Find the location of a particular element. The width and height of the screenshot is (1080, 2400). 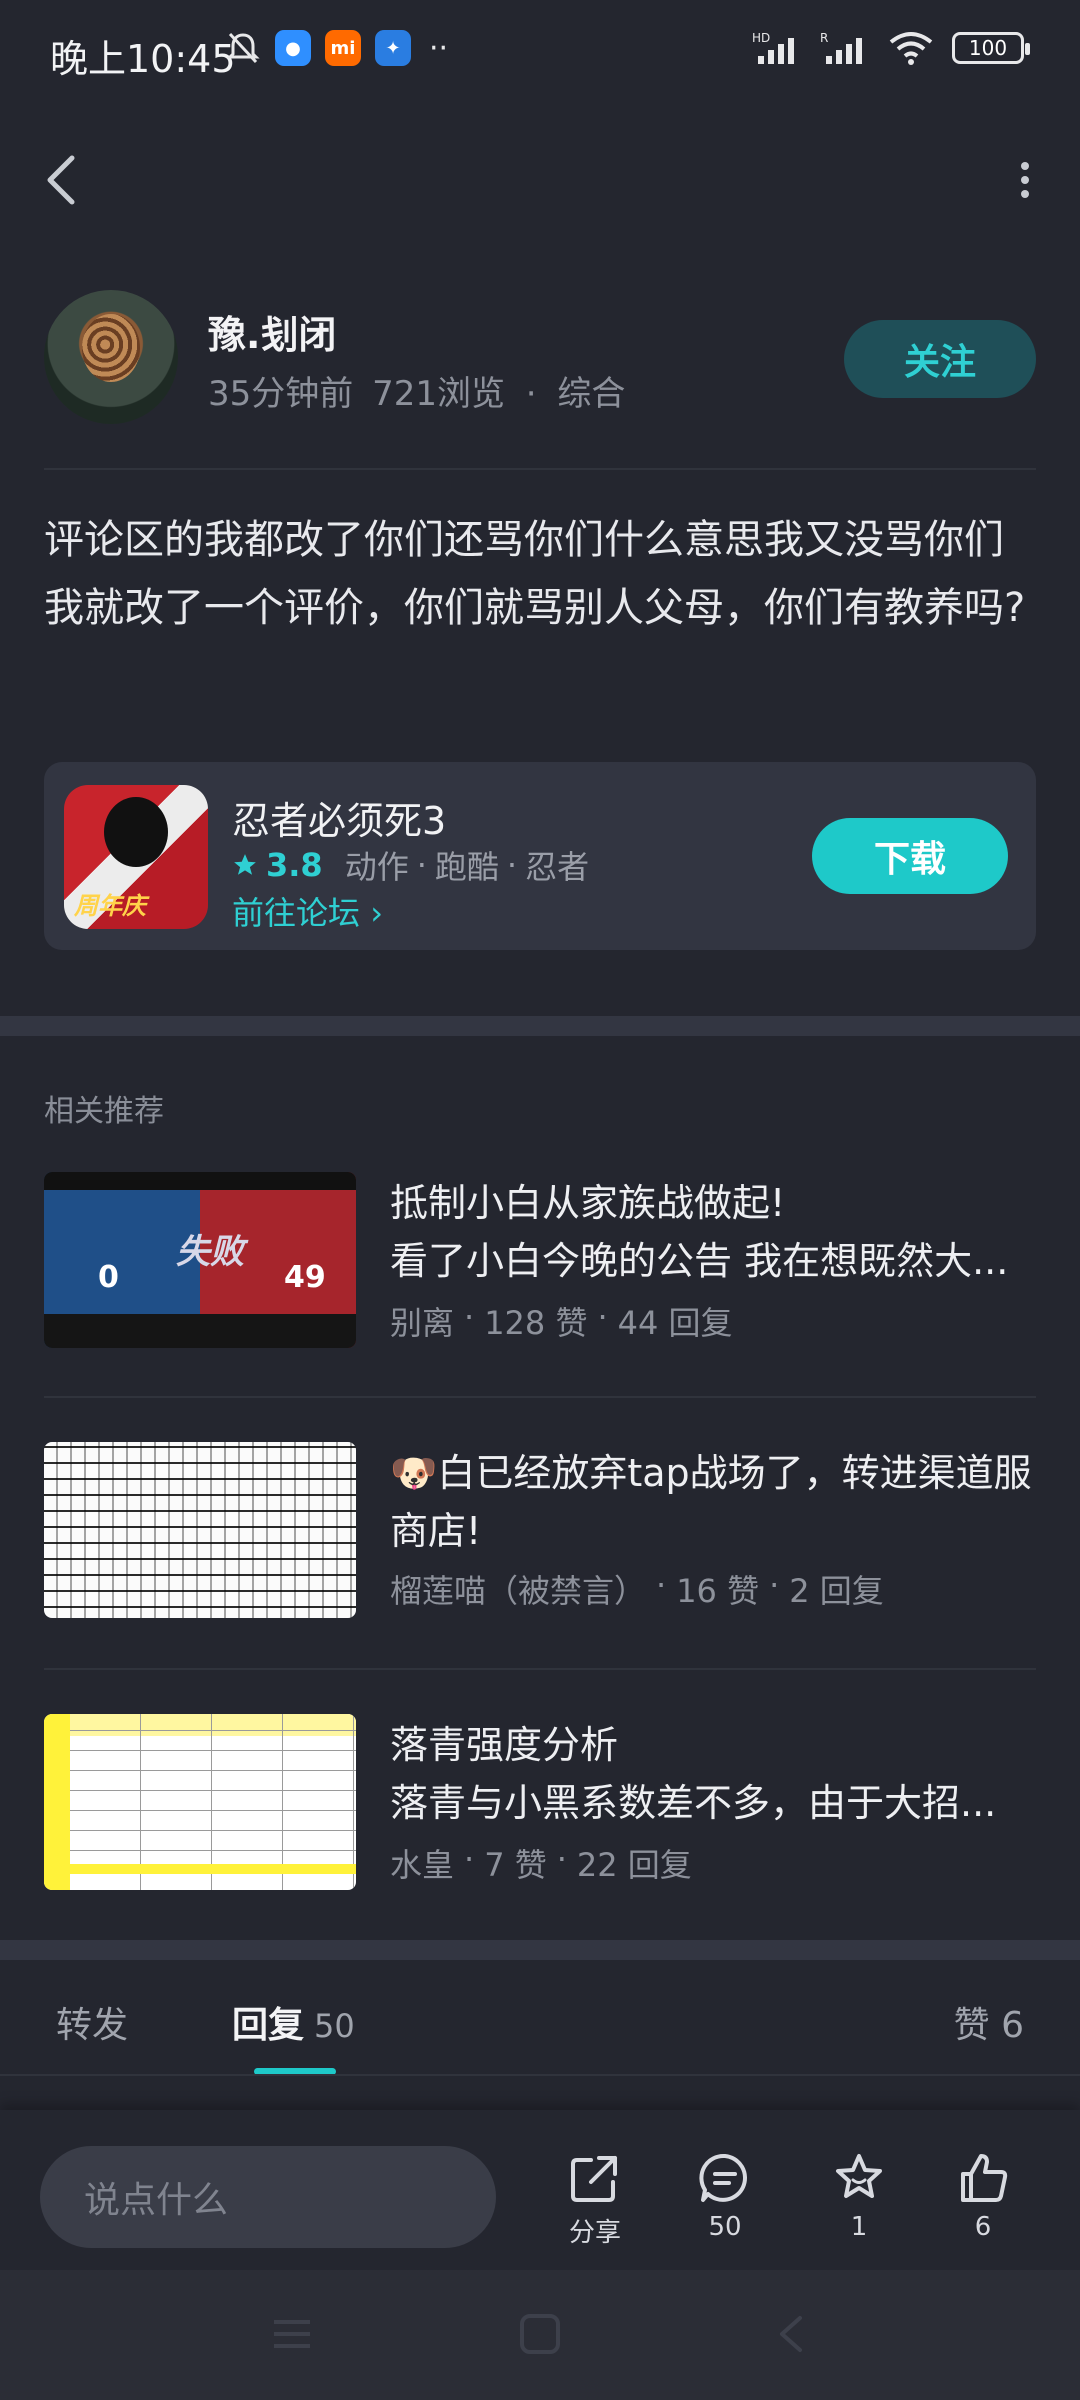

related-likes: 7 赞 is located at coordinates (515, 1865).